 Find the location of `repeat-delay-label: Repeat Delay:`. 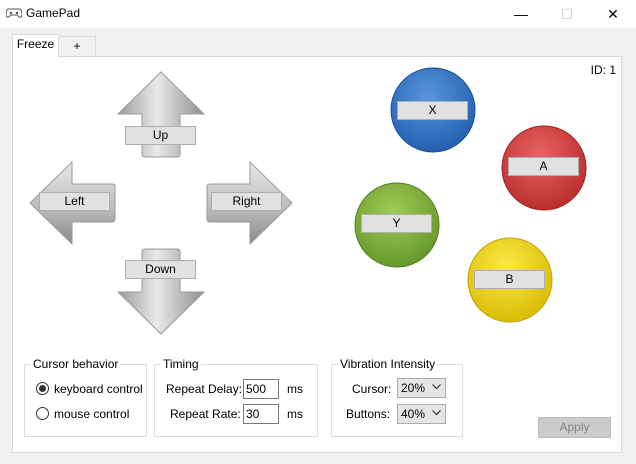

repeat-delay-label: Repeat Delay: is located at coordinates (204, 389).